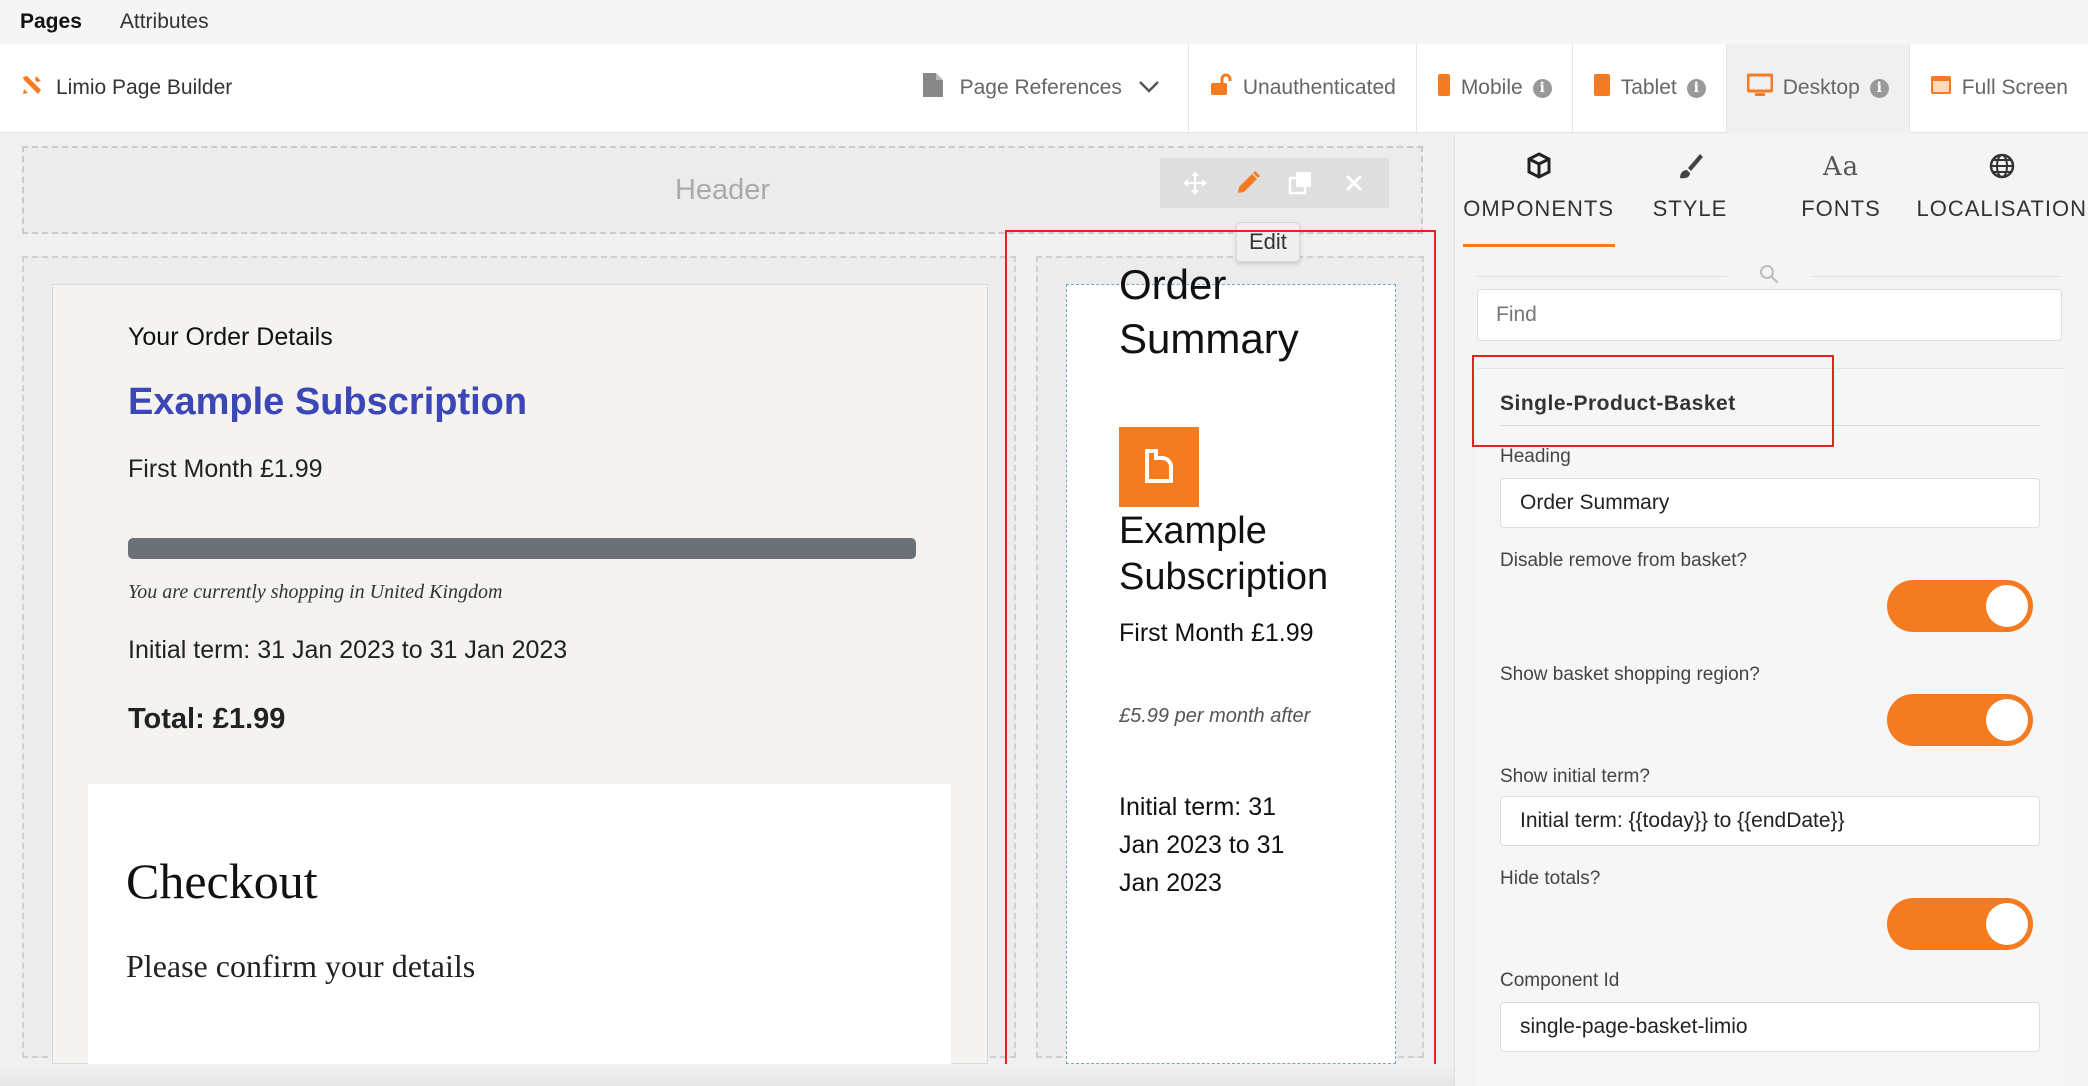  Describe the element at coordinates (1821, 87) in the screenshot. I see `desktop-label: Desktop` at that location.